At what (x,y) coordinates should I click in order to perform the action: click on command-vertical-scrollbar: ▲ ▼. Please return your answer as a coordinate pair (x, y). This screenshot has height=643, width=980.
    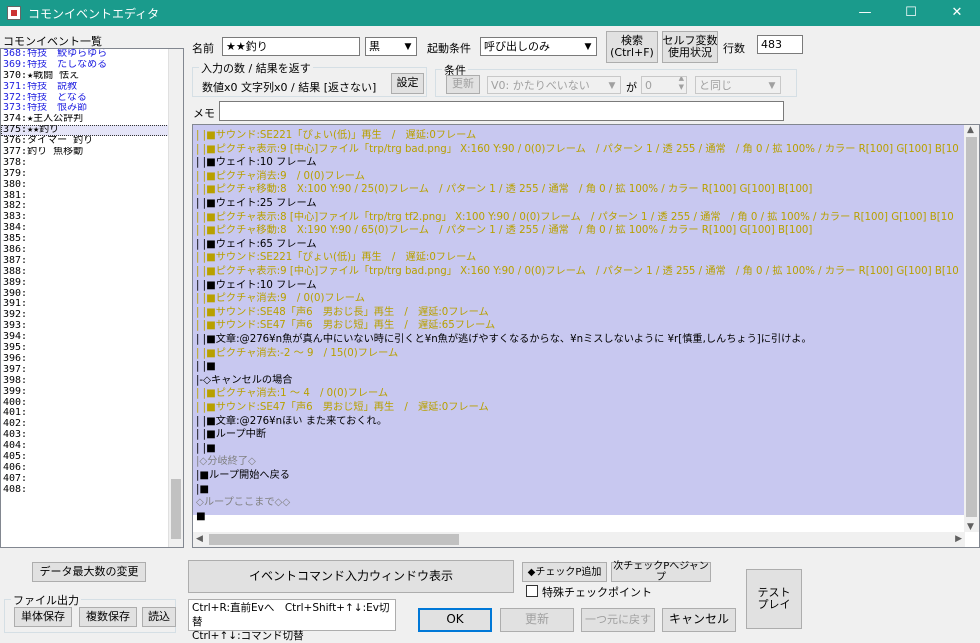
    Looking at the image, I should click on (971, 328).